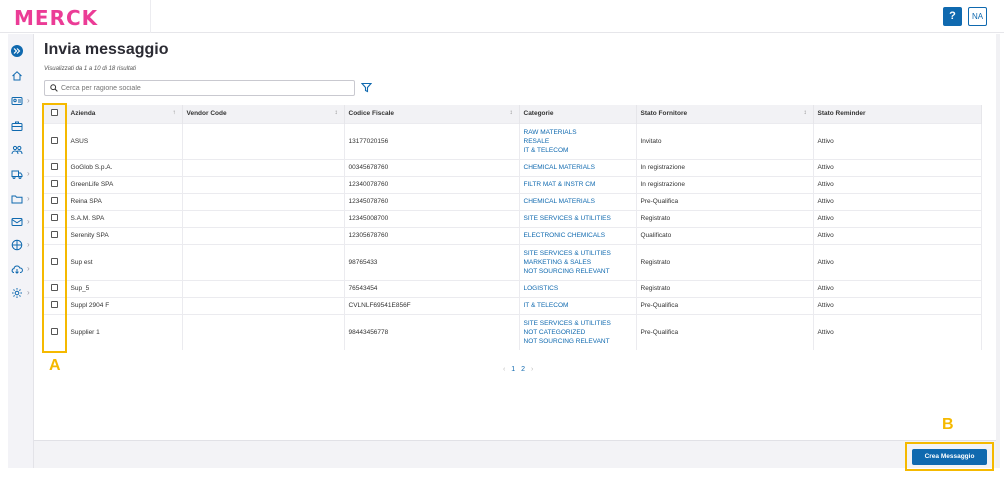 Image resolution: width=1004 pixels, height=480 pixels. What do you see at coordinates (17, 293) in the screenshot?
I see `settings-icon` at bounding box center [17, 293].